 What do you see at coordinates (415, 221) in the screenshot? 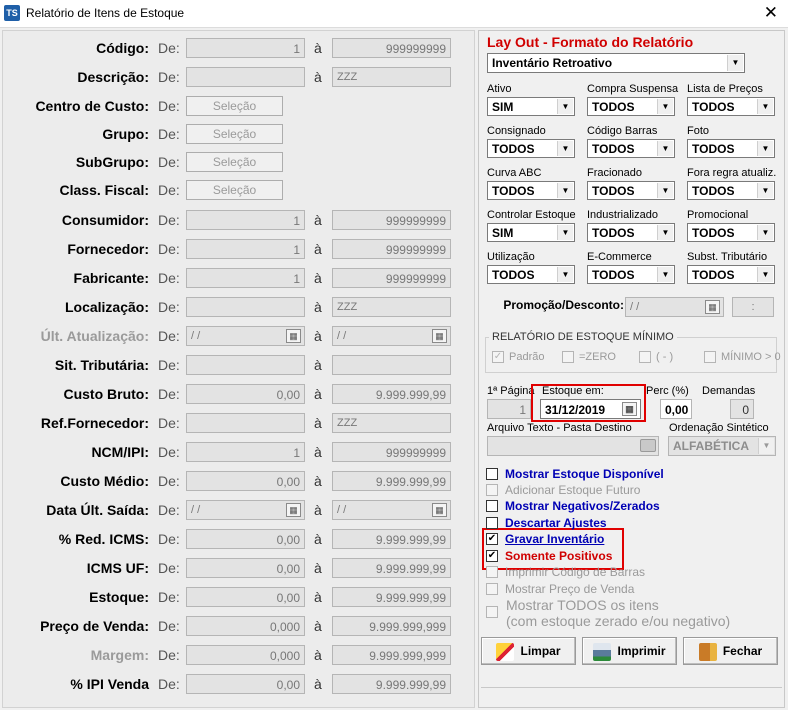
I see `range-to-value: 999999999` at bounding box center [415, 221].